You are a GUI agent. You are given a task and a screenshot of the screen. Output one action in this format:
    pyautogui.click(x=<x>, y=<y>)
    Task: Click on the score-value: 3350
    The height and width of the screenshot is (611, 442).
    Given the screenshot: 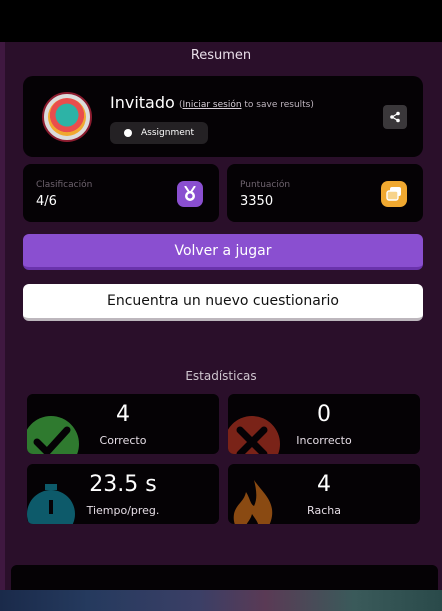 What is the action you would take?
    pyautogui.click(x=257, y=201)
    